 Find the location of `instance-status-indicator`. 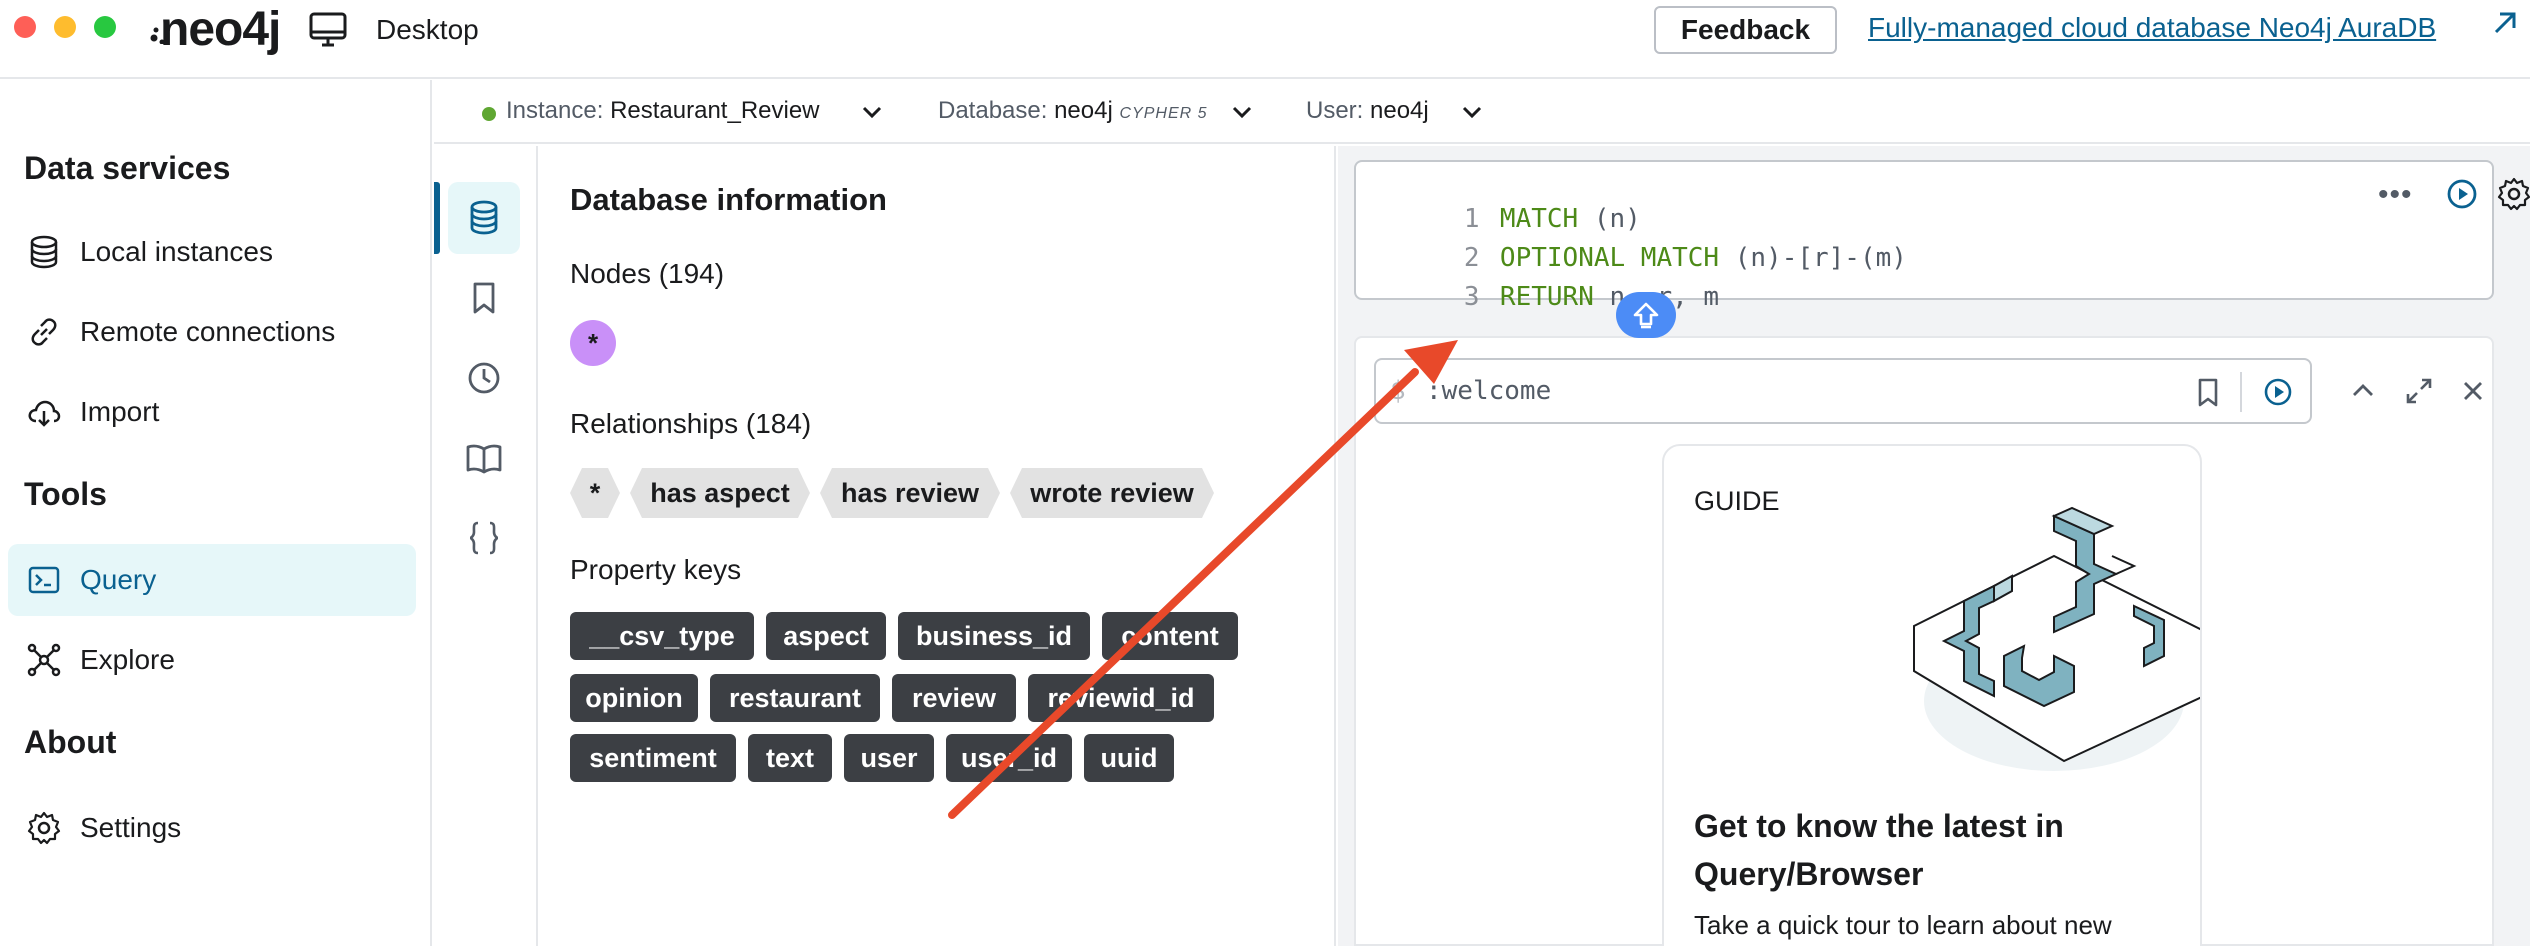

instance-status-indicator is located at coordinates (489, 114).